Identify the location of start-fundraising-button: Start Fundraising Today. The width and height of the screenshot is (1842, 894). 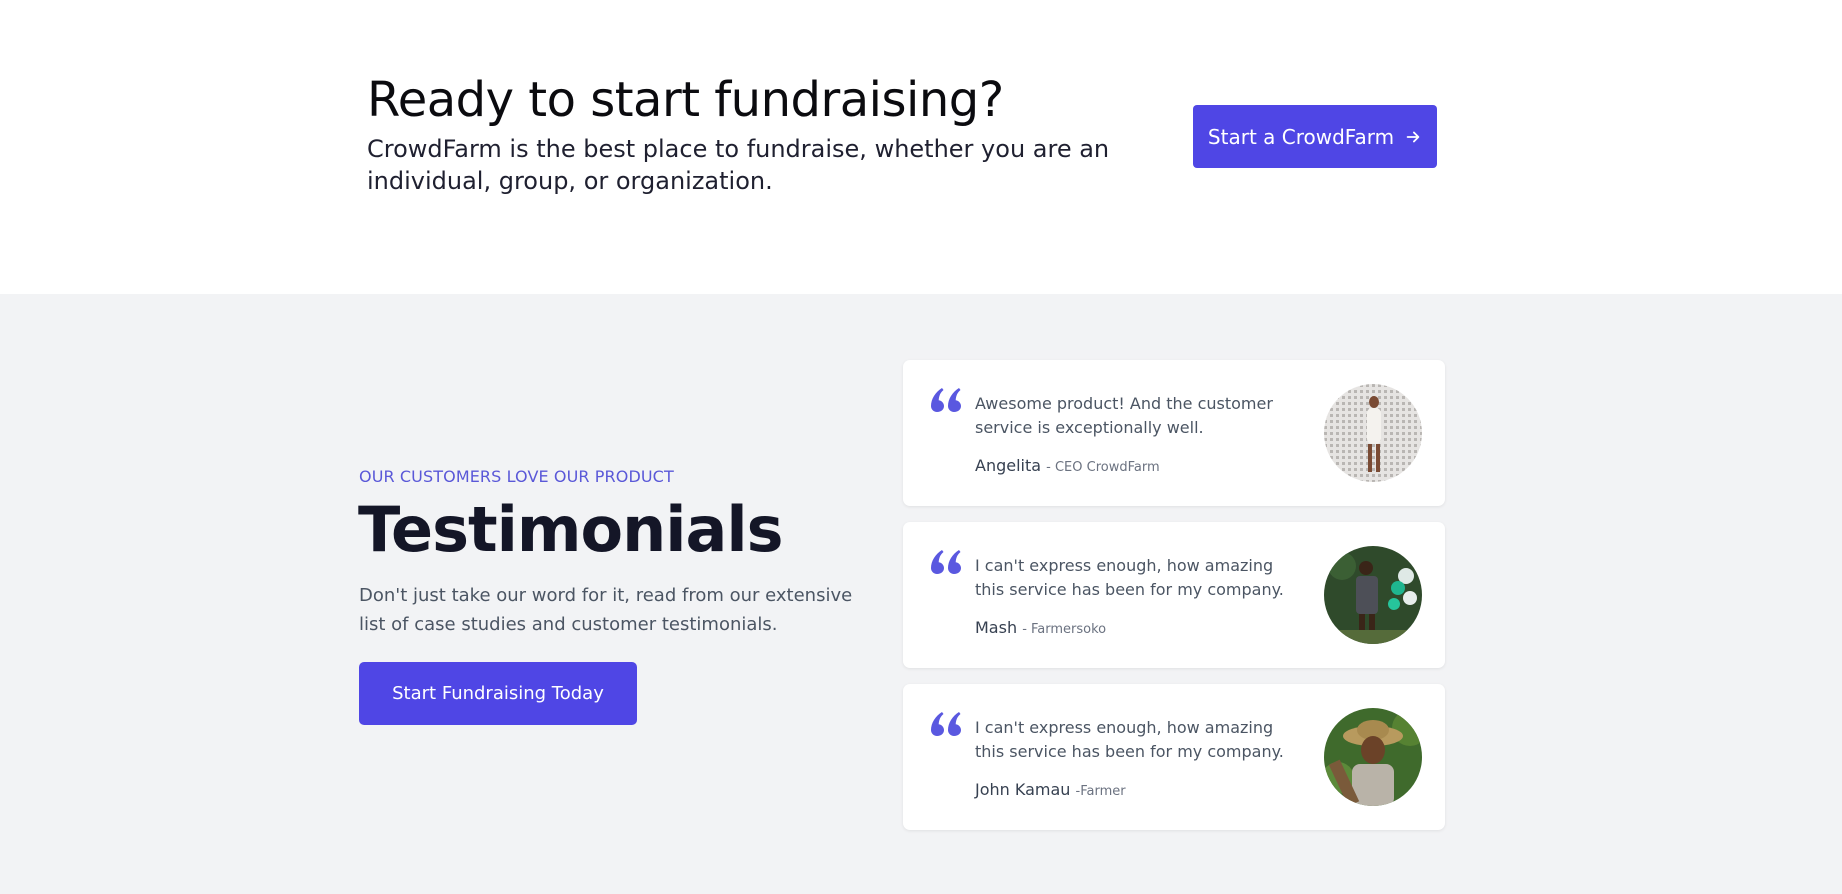
(498, 693).